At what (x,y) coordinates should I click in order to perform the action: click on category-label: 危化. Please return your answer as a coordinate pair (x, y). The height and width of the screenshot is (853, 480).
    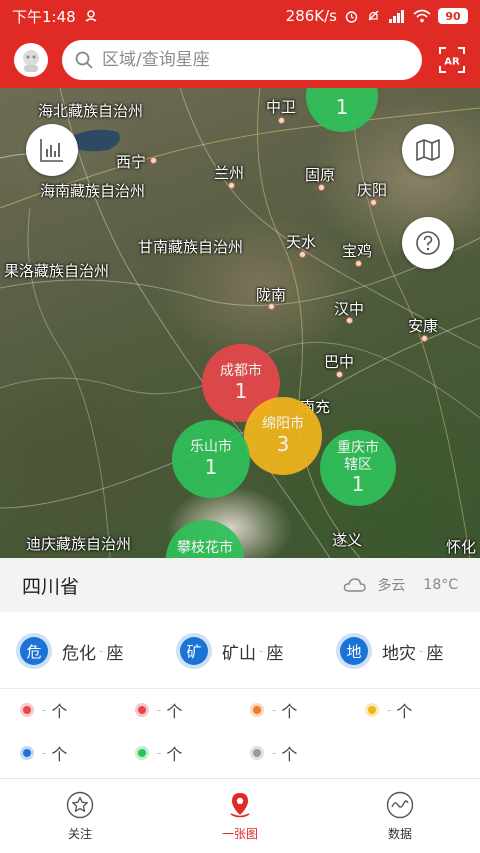
    Looking at the image, I should click on (79, 653).